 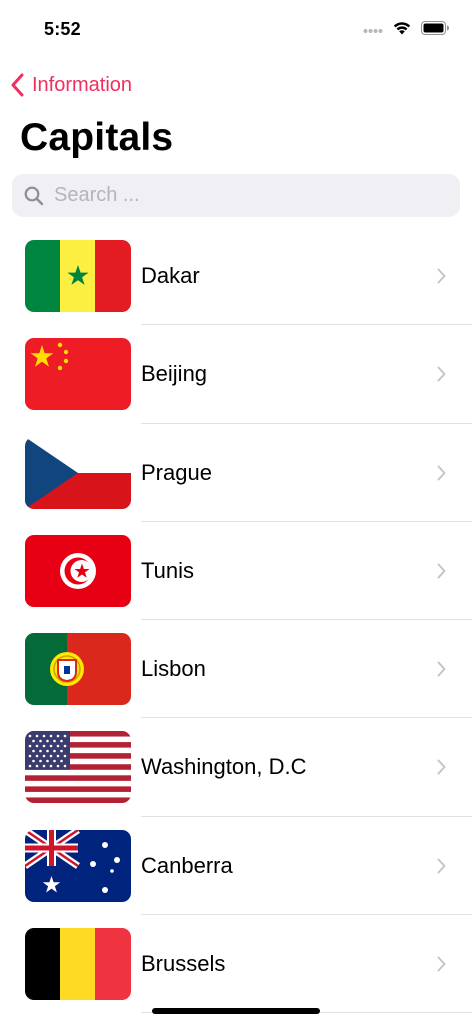 What do you see at coordinates (78, 570) in the screenshot?
I see `tunisia-flag-icon` at bounding box center [78, 570].